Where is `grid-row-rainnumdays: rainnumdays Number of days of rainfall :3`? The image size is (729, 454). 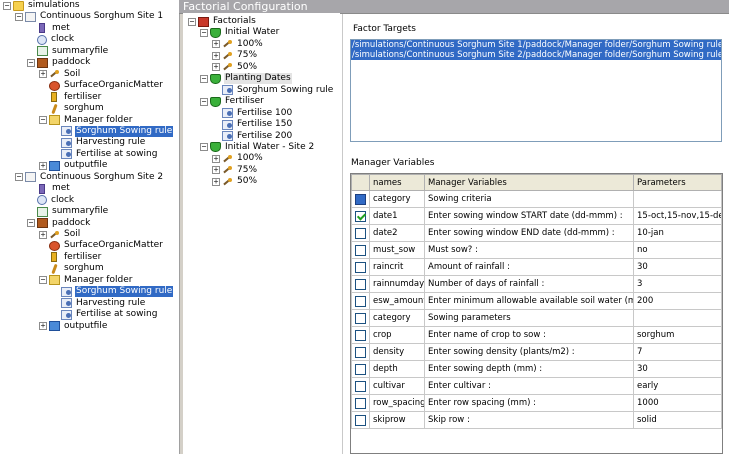 grid-row-rainnumdays: rainnumdays Number of days of rainfall :3 is located at coordinates (536, 284).